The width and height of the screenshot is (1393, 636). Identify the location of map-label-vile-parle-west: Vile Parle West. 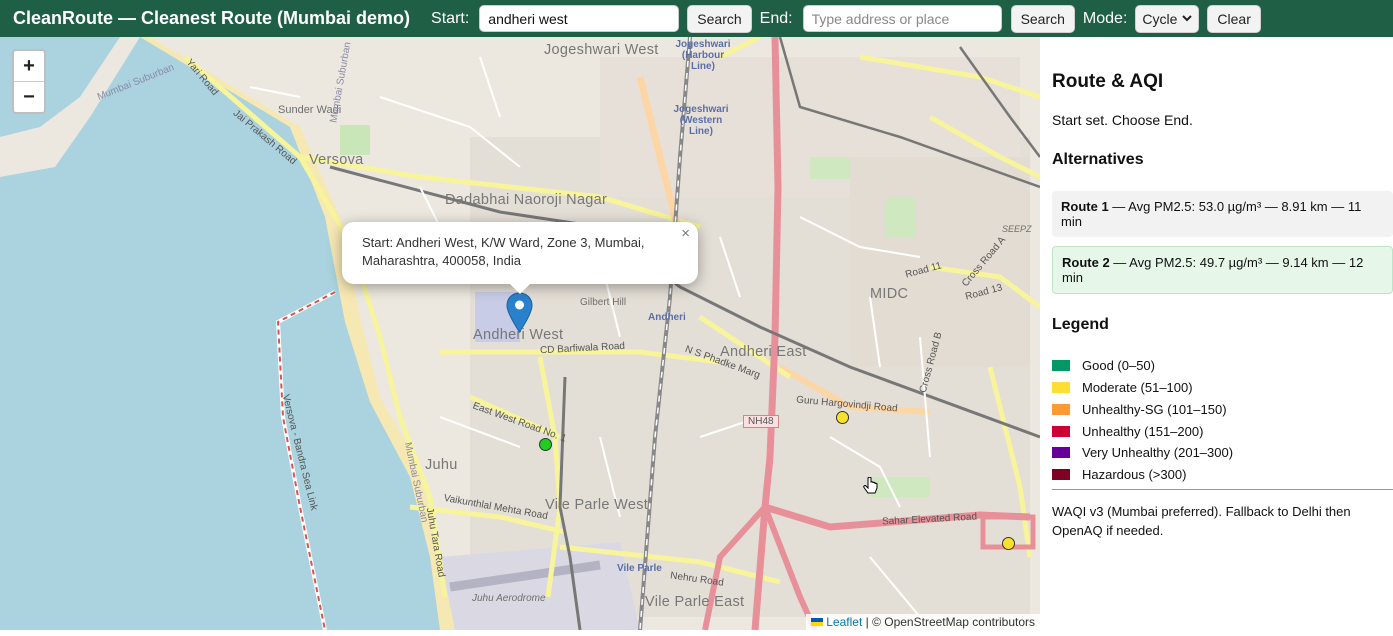
(597, 505).